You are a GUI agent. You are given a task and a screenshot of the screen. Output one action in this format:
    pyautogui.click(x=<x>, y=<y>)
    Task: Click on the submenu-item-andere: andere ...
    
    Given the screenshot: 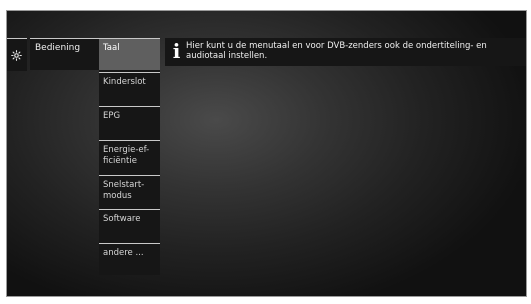 What is the action you would take?
    pyautogui.click(x=129, y=259)
    